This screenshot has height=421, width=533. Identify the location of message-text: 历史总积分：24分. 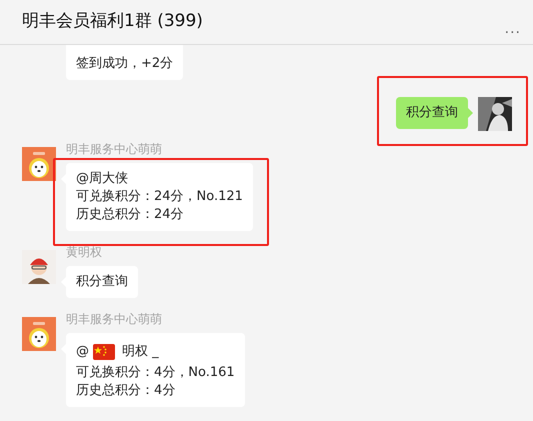
(130, 215).